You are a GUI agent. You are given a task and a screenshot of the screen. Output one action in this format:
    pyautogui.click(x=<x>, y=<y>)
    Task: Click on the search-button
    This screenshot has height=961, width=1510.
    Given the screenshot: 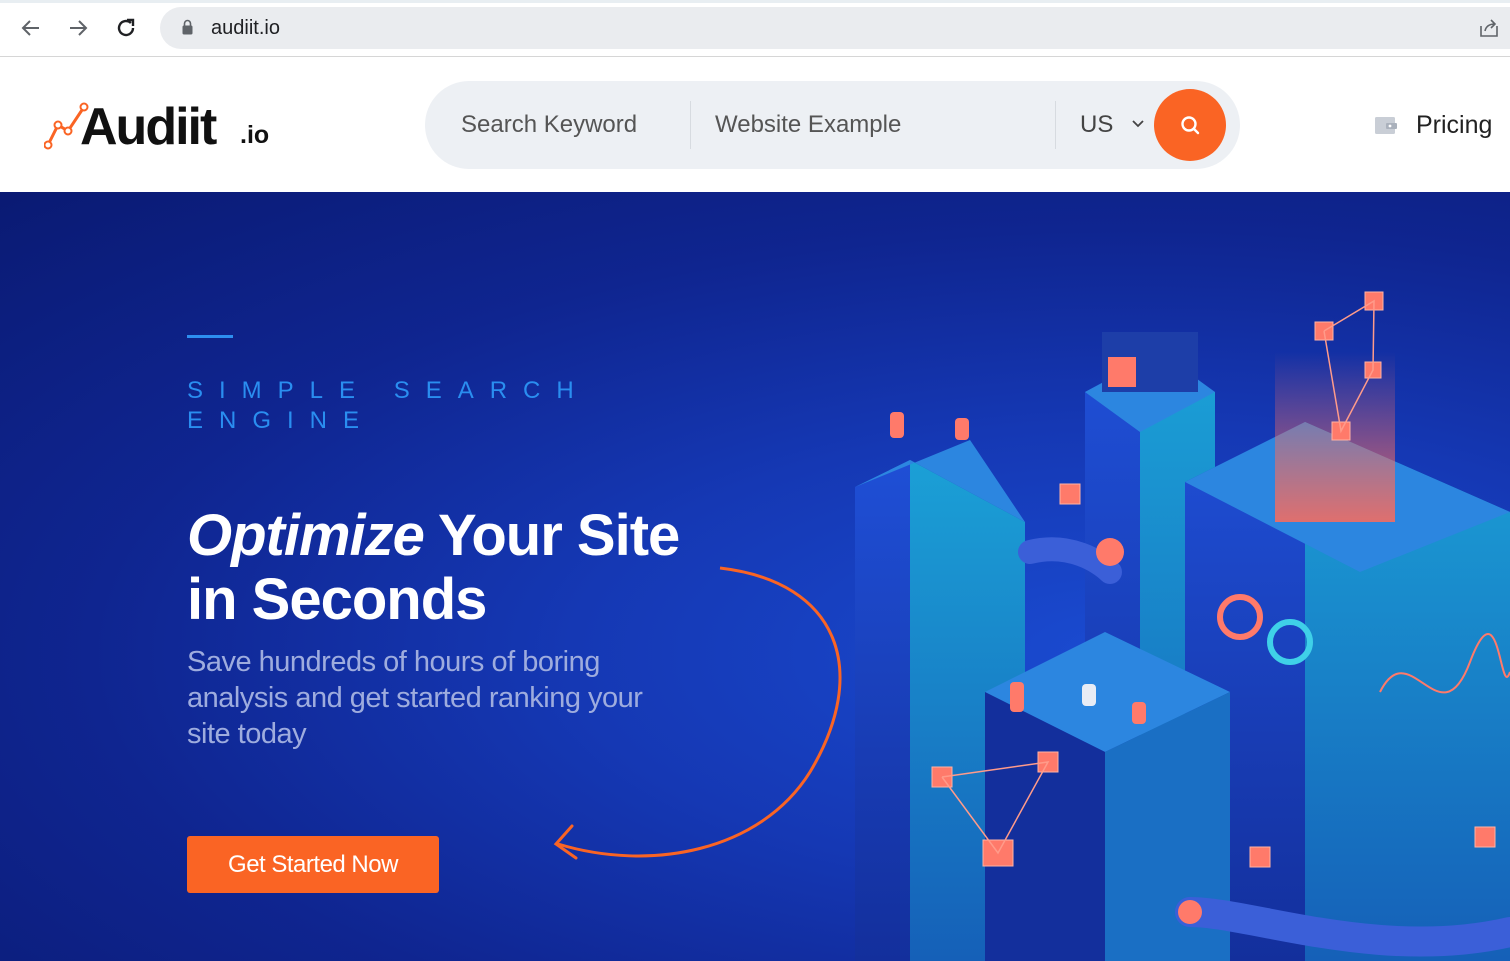 What is the action you would take?
    pyautogui.click(x=1190, y=125)
    